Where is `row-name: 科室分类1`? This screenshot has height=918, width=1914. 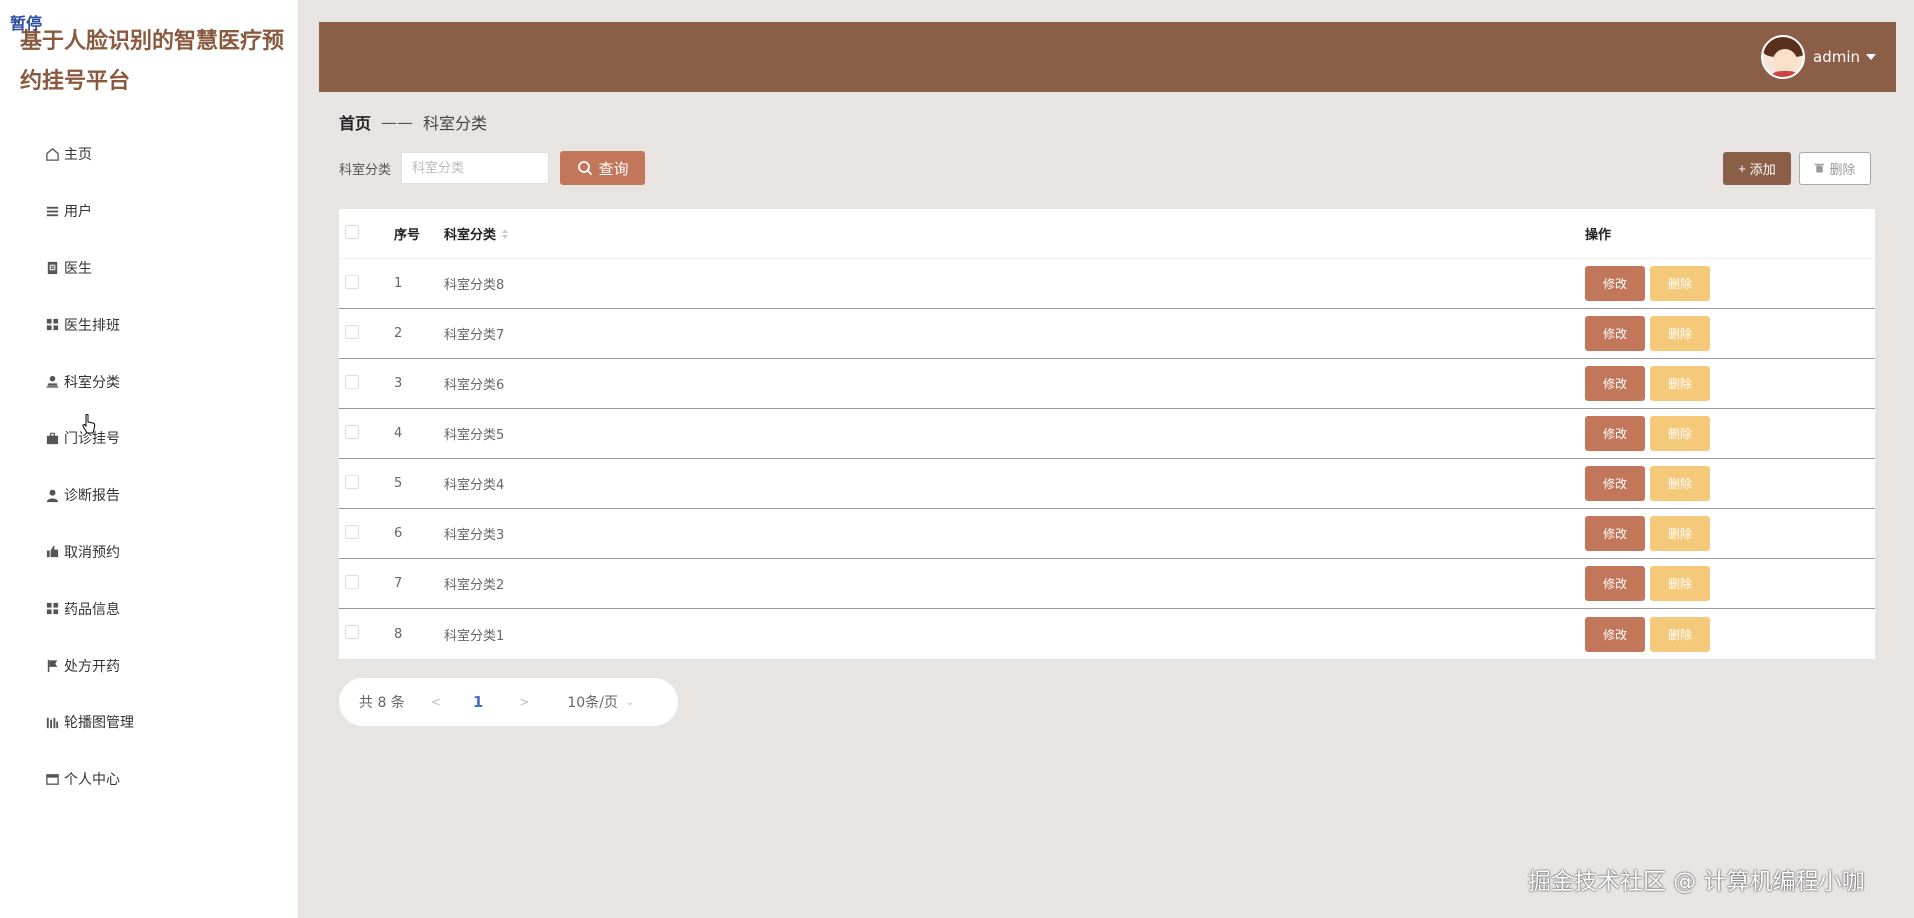 row-name: 科室分类1 is located at coordinates (474, 636).